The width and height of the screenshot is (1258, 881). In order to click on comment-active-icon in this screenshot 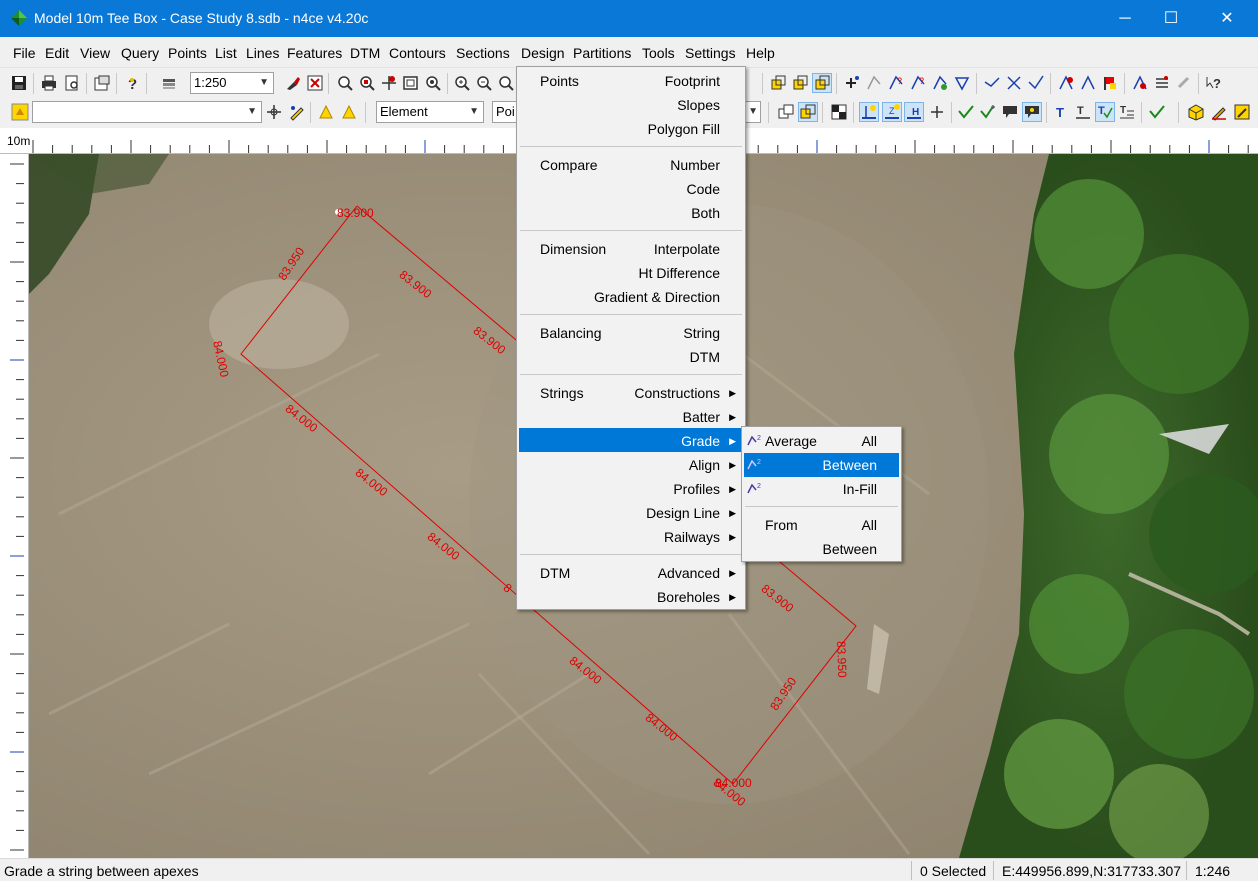, I will do `click(1032, 112)`.